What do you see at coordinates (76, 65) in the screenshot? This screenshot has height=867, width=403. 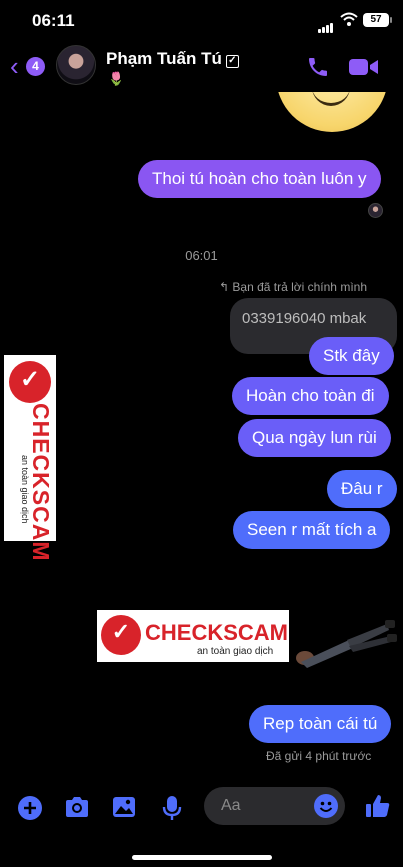 I see `contact-avatar` at bounding box center [76, 65].